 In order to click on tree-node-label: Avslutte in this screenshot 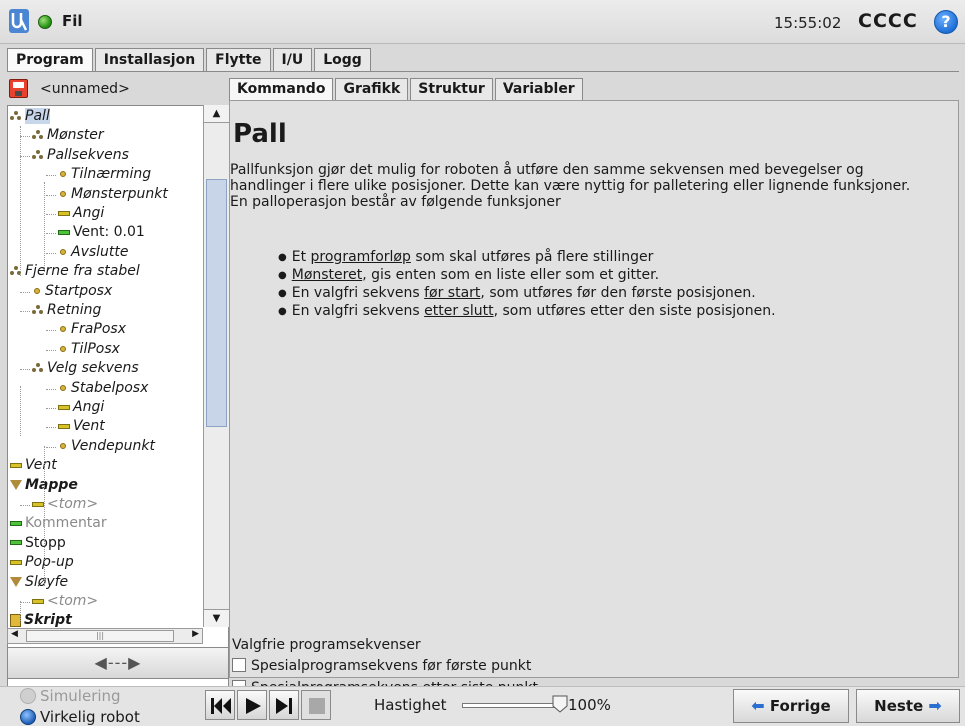, I will do `click(100, 251)`.